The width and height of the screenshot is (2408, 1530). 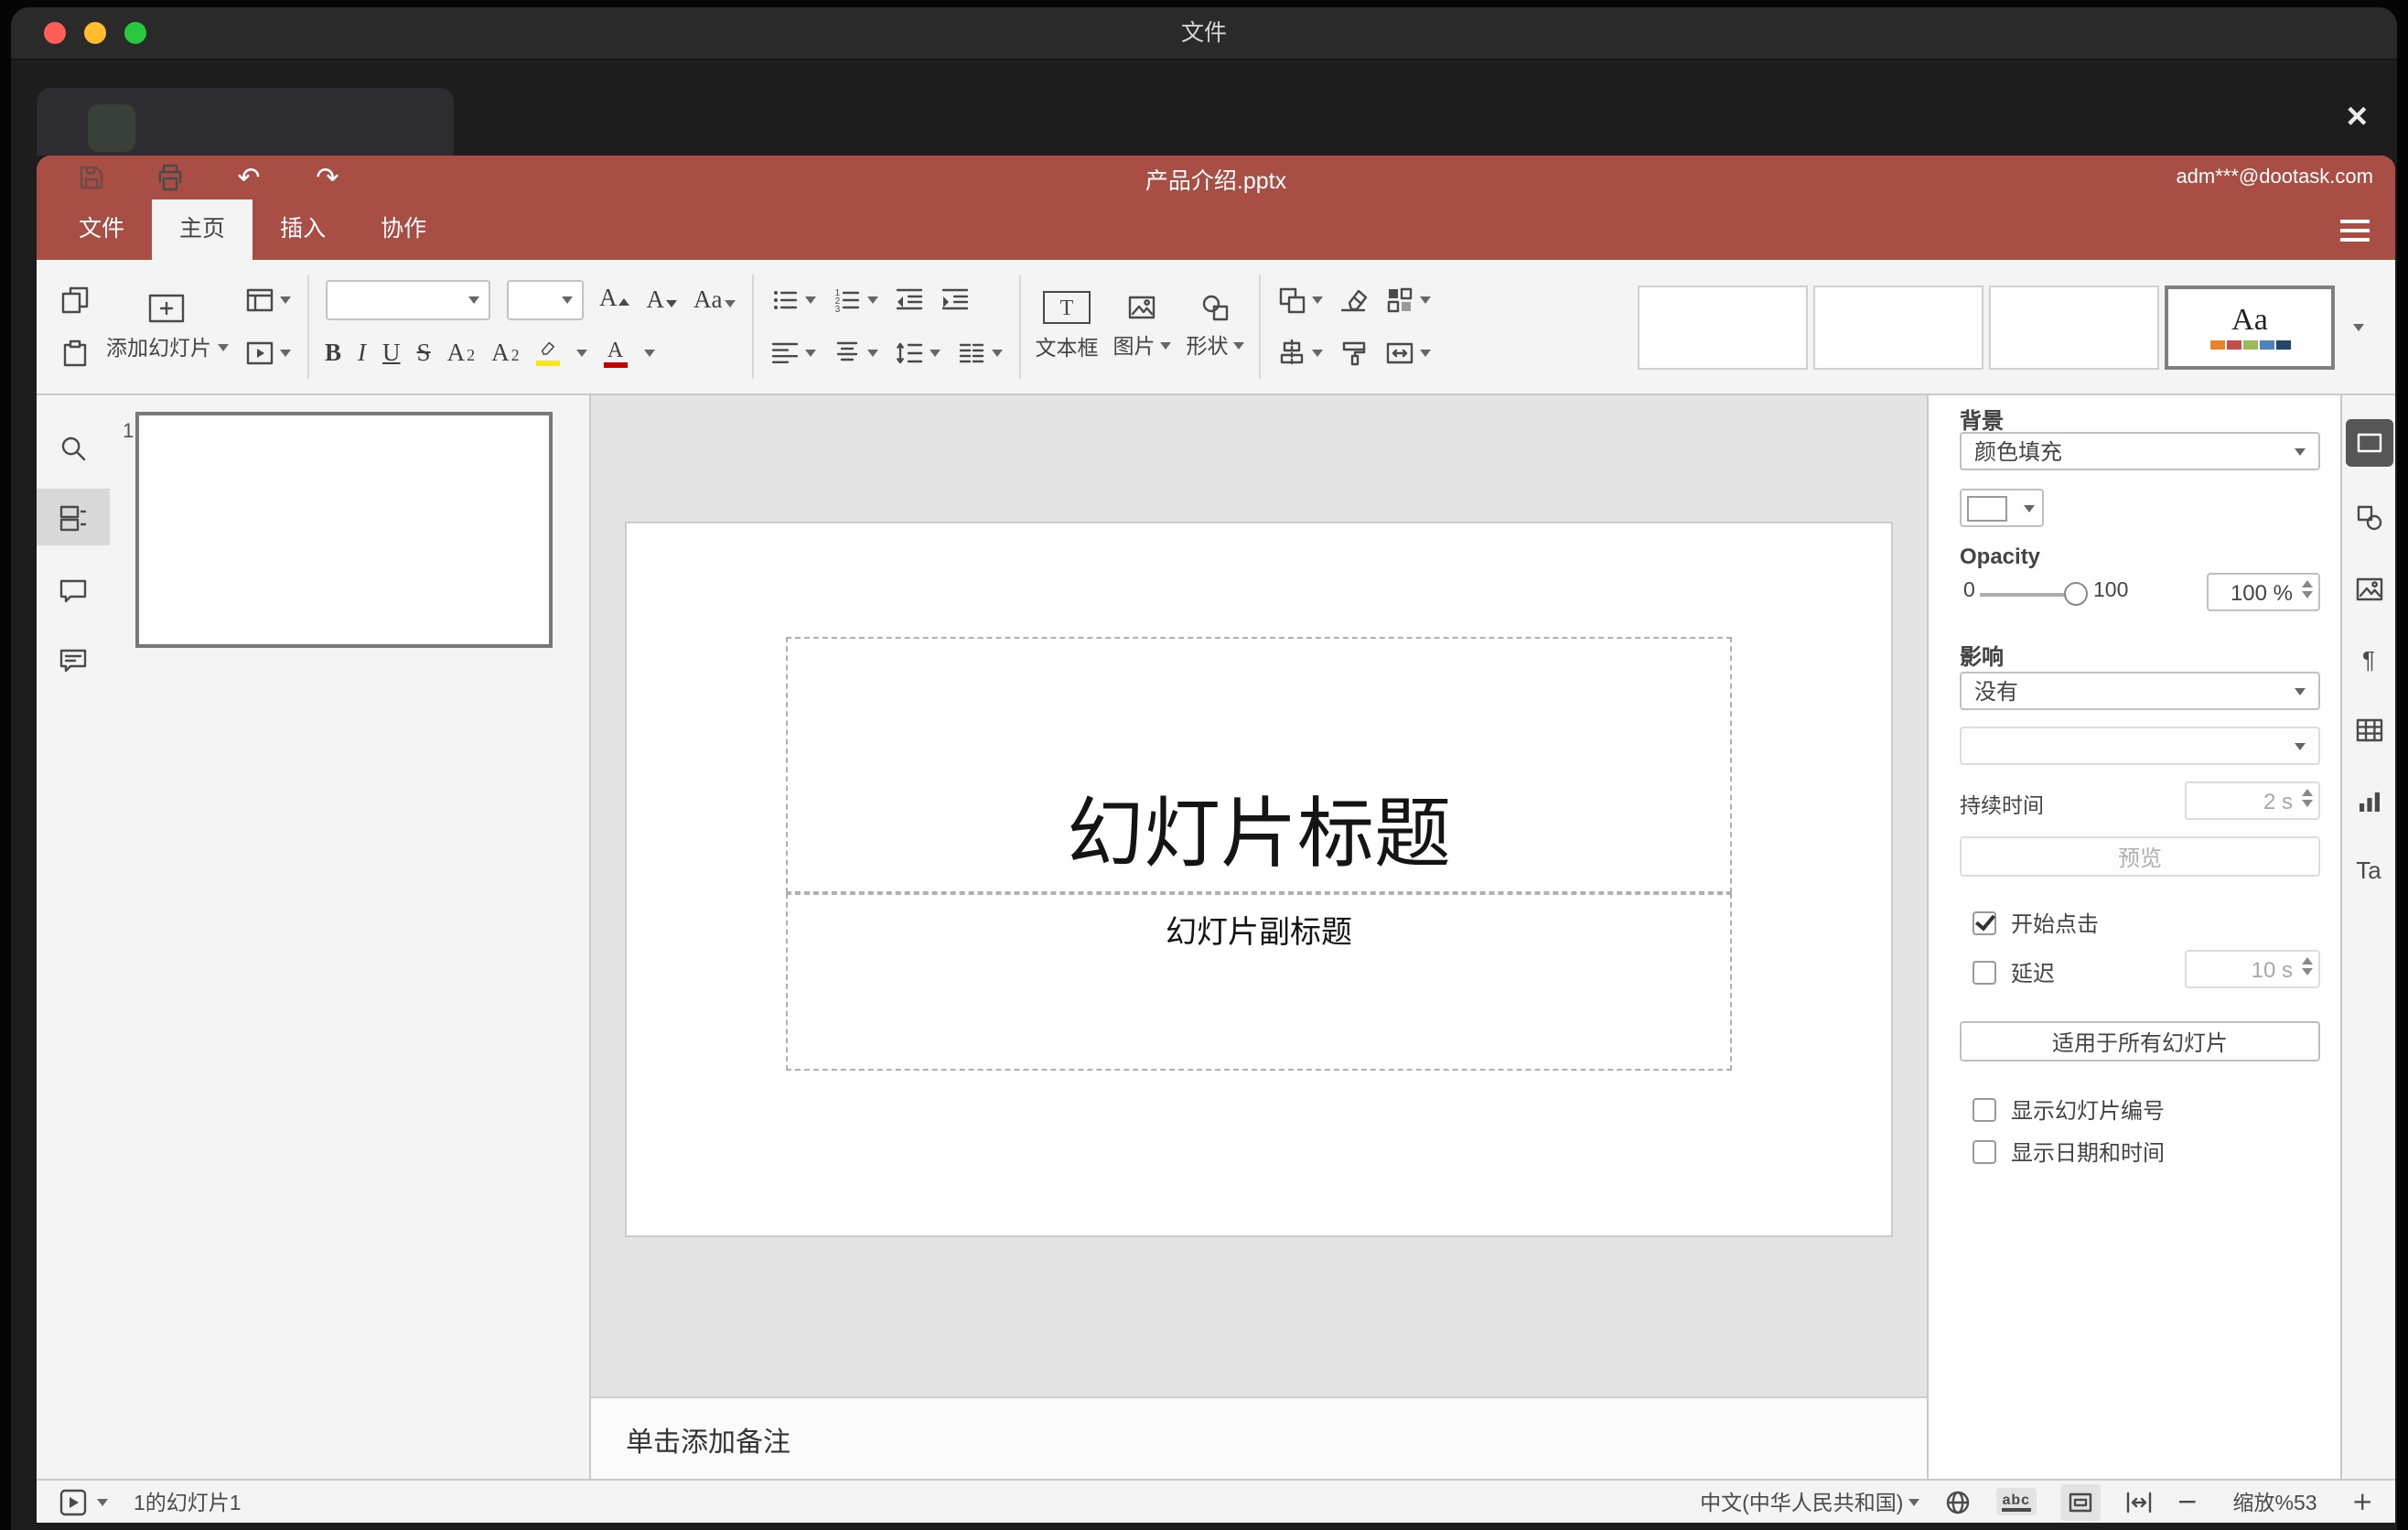 I want to click on gallery-expand-button, so click(x=2358, y=327).